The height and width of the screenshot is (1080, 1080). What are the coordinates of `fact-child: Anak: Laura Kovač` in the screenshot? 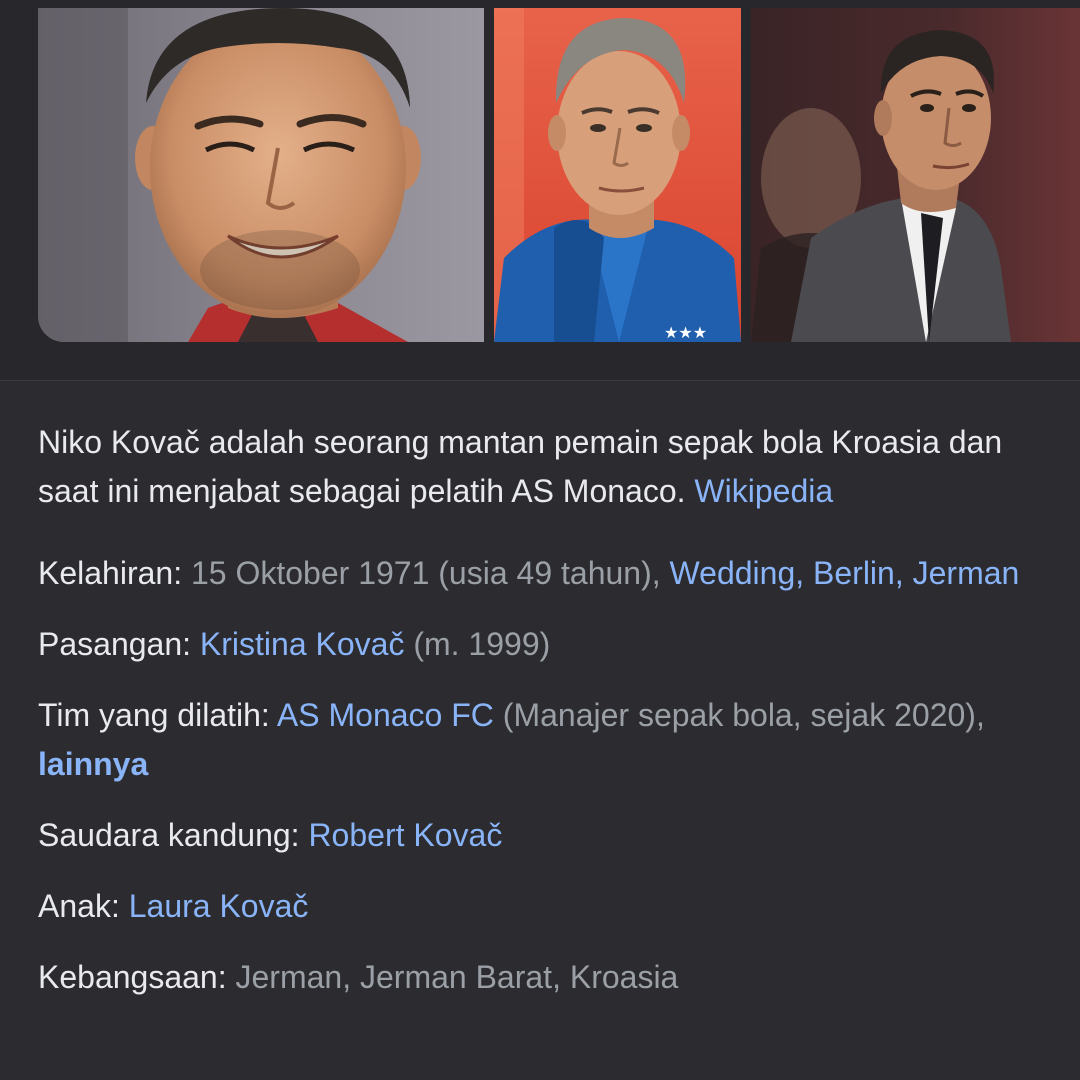 It's located at (548, 906).